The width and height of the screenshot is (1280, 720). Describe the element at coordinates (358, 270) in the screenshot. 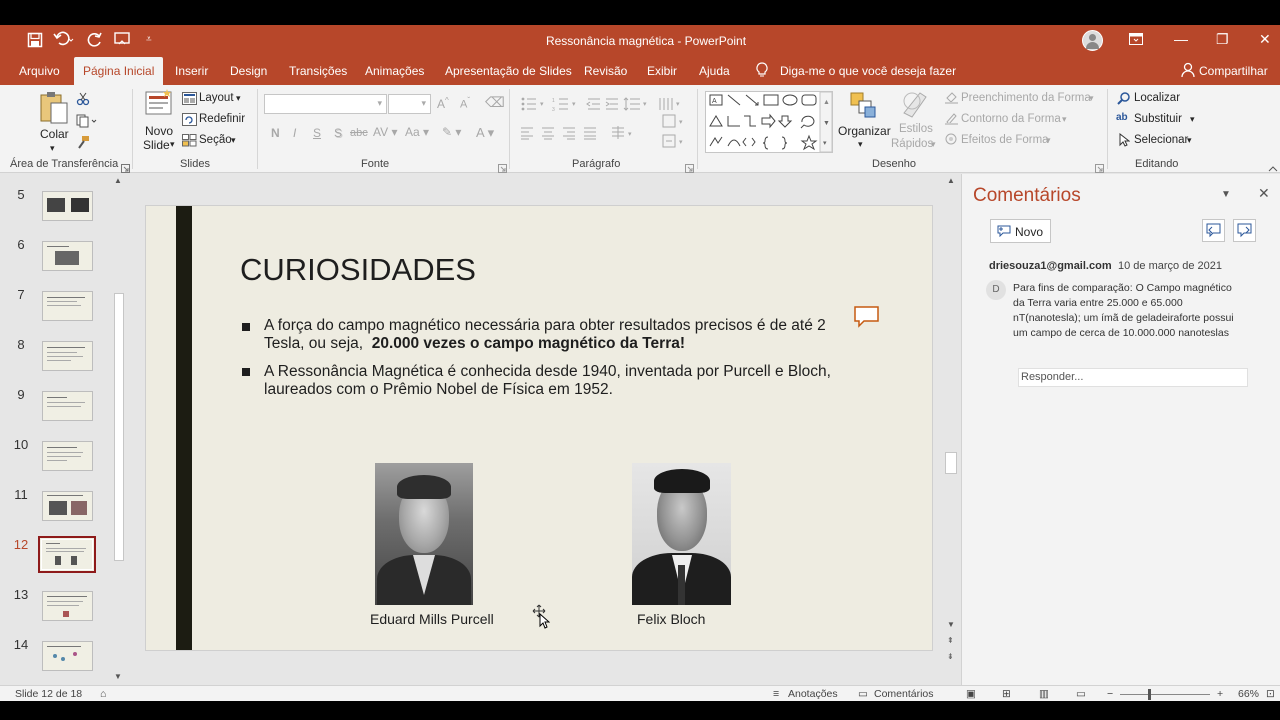

I see `slide-title: CURIOSIDADES` at that location.